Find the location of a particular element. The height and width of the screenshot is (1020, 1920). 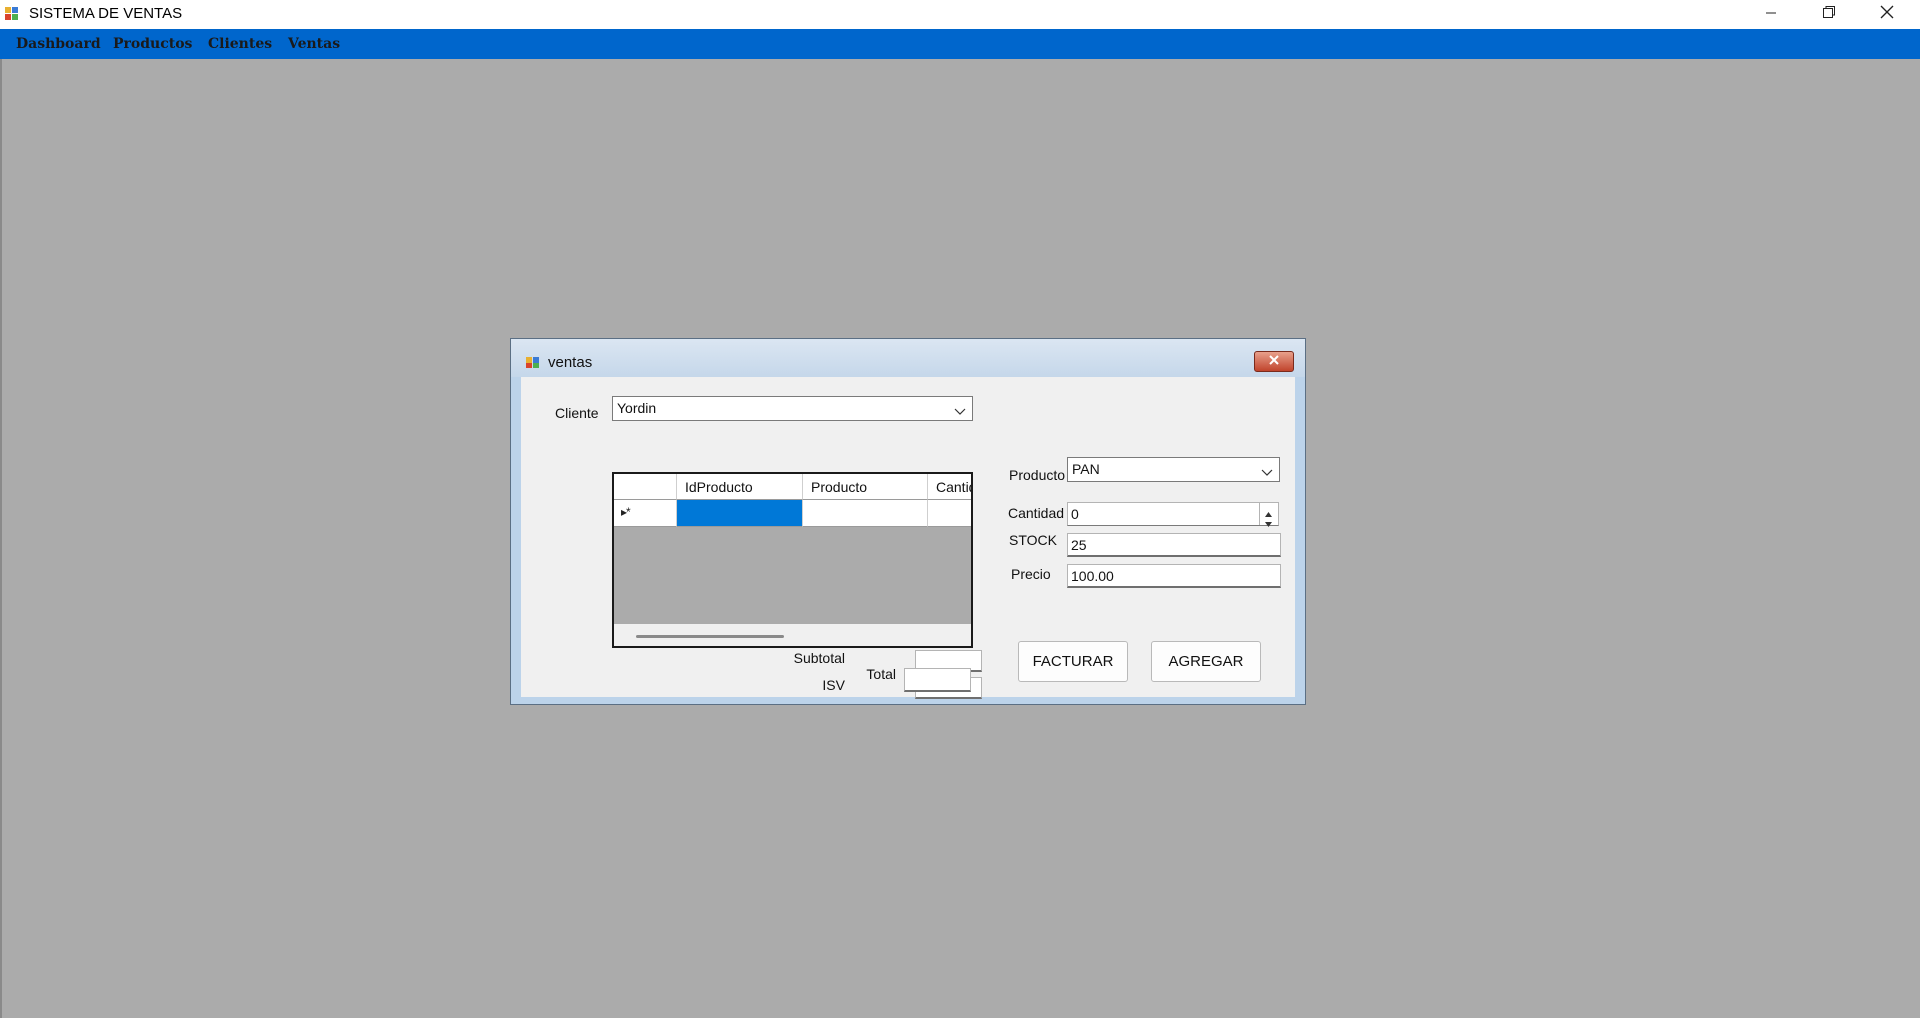

menu-ventas: Ventas is located at coordinates (314, 44).